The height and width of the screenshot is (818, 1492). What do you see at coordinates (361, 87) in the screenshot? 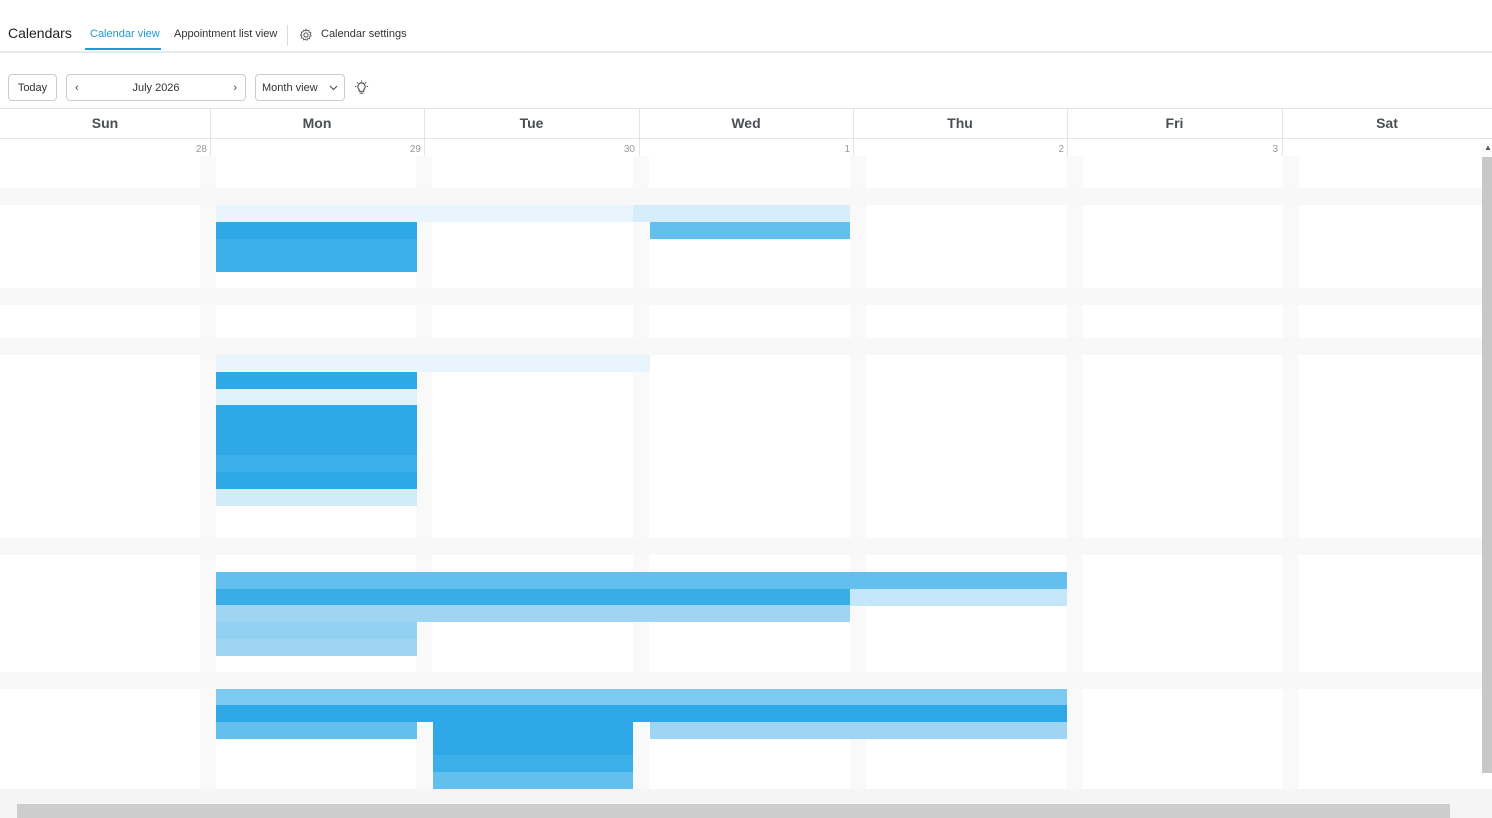
I see `lightbulb-icon` at bounding box center [361, 87].